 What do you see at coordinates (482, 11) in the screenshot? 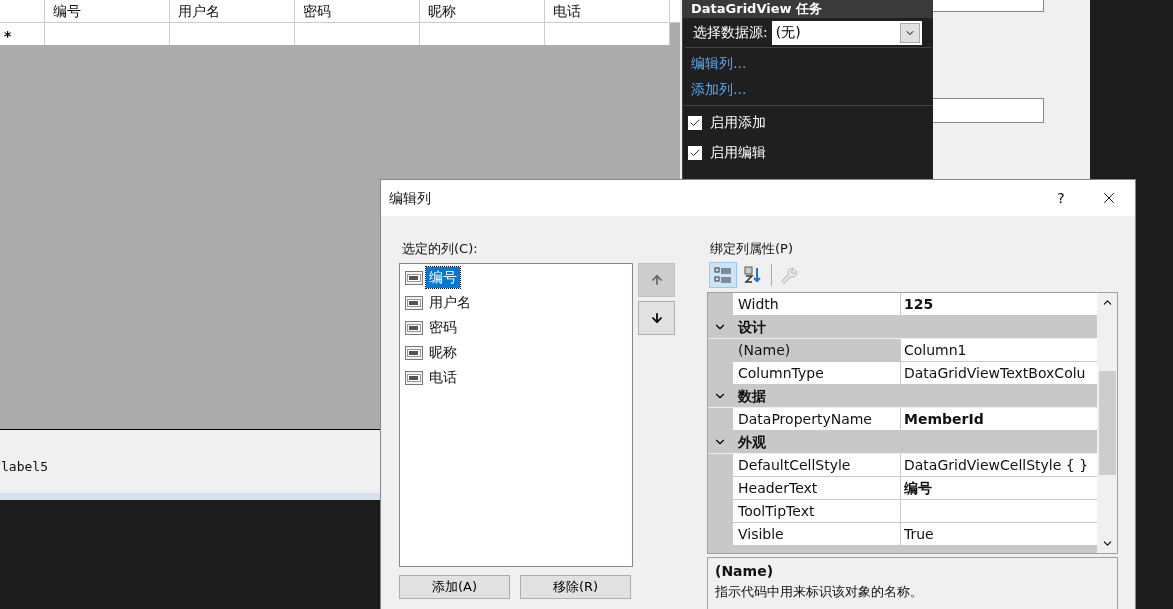
I see `column-header: 昵称` at bounding box center [482, 11].